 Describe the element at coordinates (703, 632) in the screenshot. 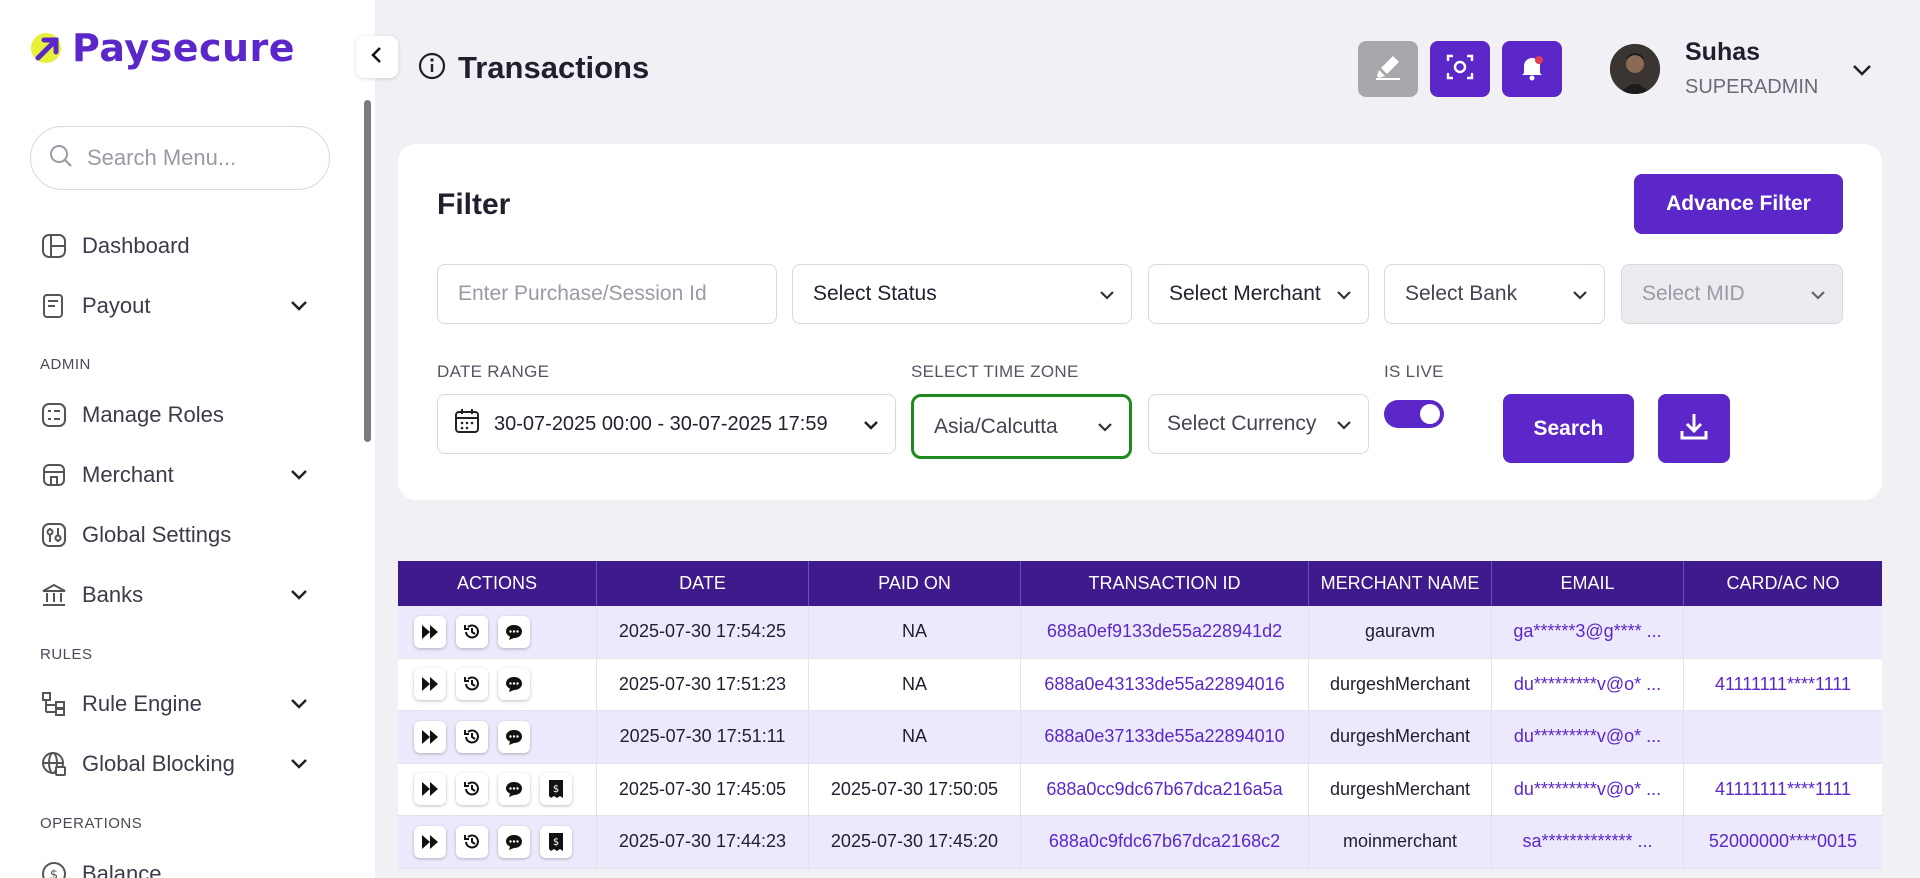

I see `cell-date: 2025-07-30 17:54:25` at that location.